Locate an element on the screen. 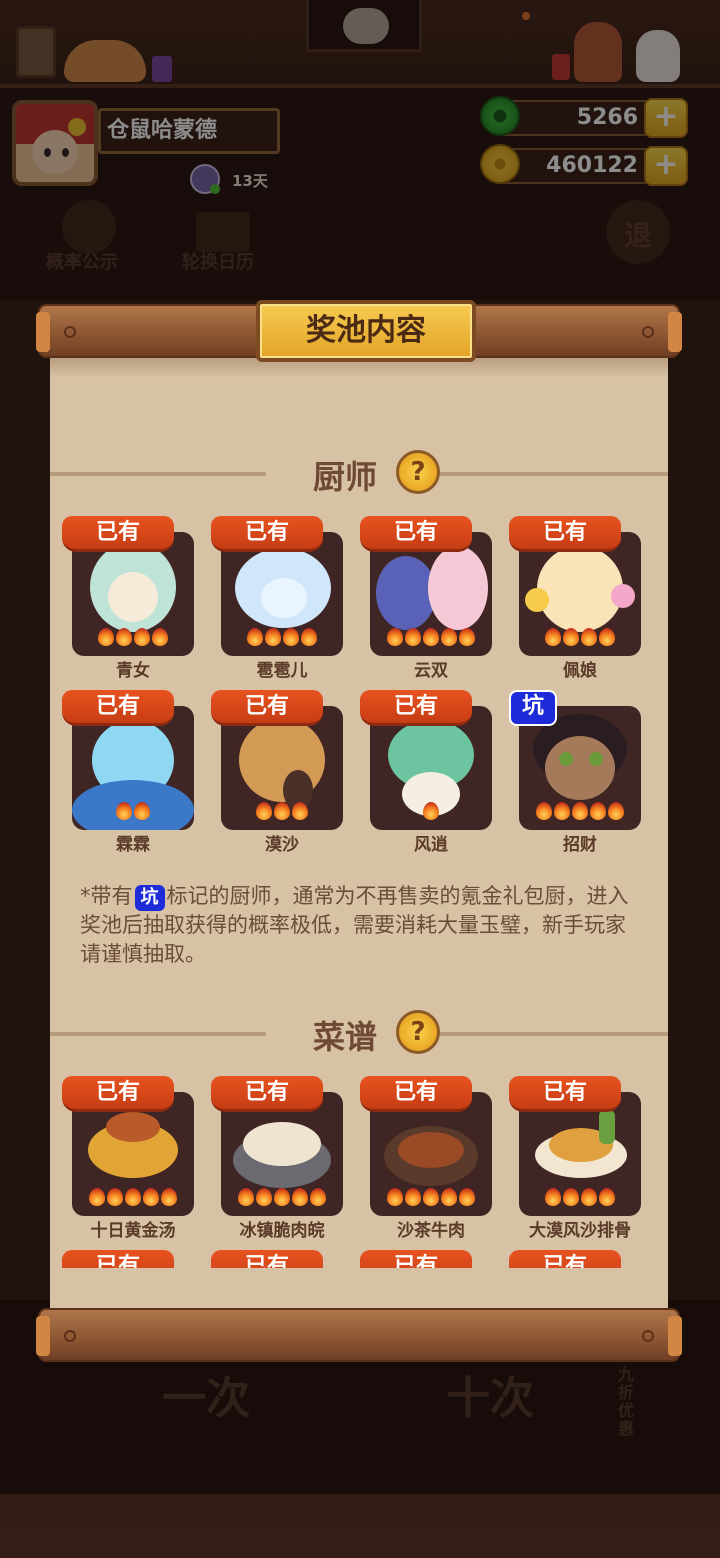 The image size is (720, 1558). chef-card: 已有 青女 is located at coordinates (128, 600).